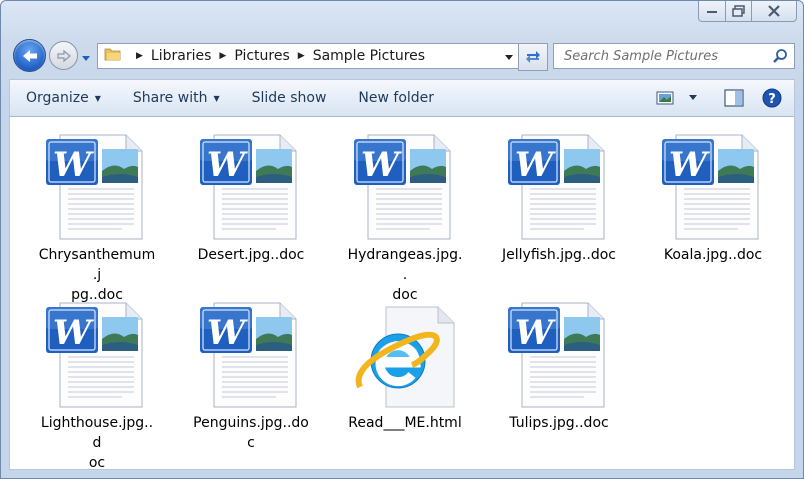 This screenshot has width=804, height=479. I want to click on preview-pane-button, so click(734, 98).